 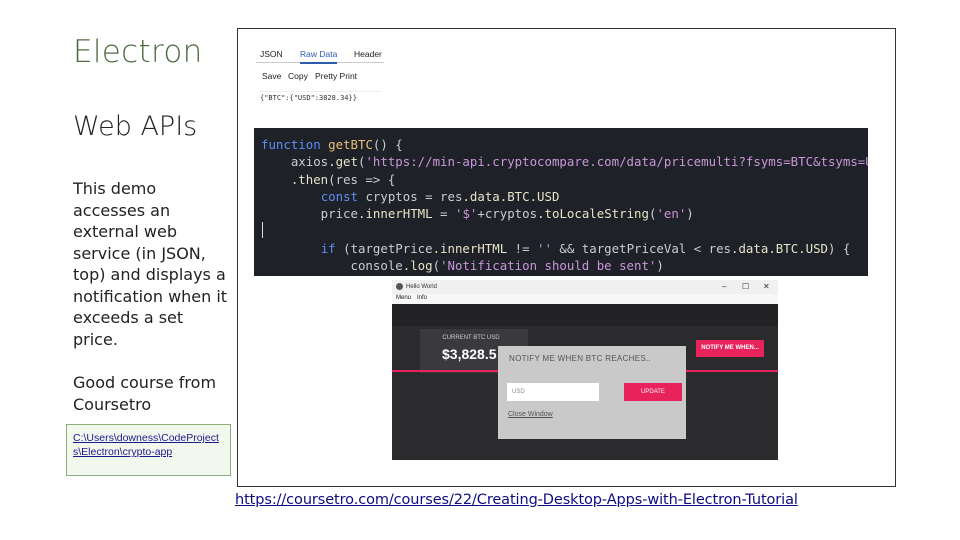 What do you see at coordinates (553, 392) in the screenshot?
I see `usd-input: USD` at bounding box center [553, 392].